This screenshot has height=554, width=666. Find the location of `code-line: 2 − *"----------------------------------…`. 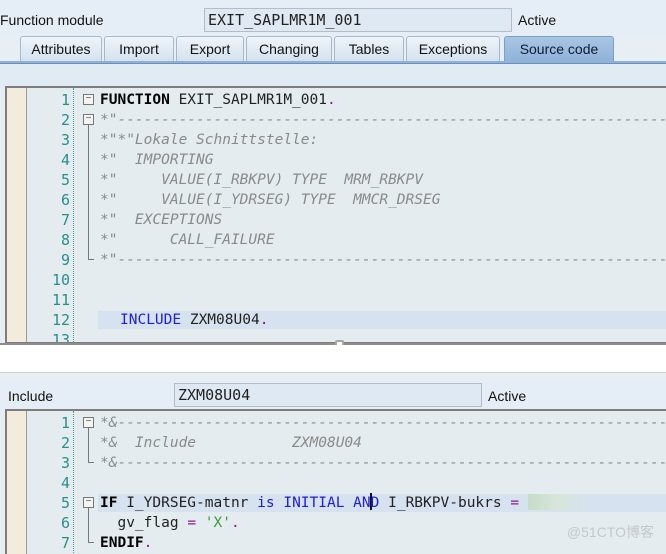

code-line: 2 − *"----------------------------------… is located at coordinates (336, 120).